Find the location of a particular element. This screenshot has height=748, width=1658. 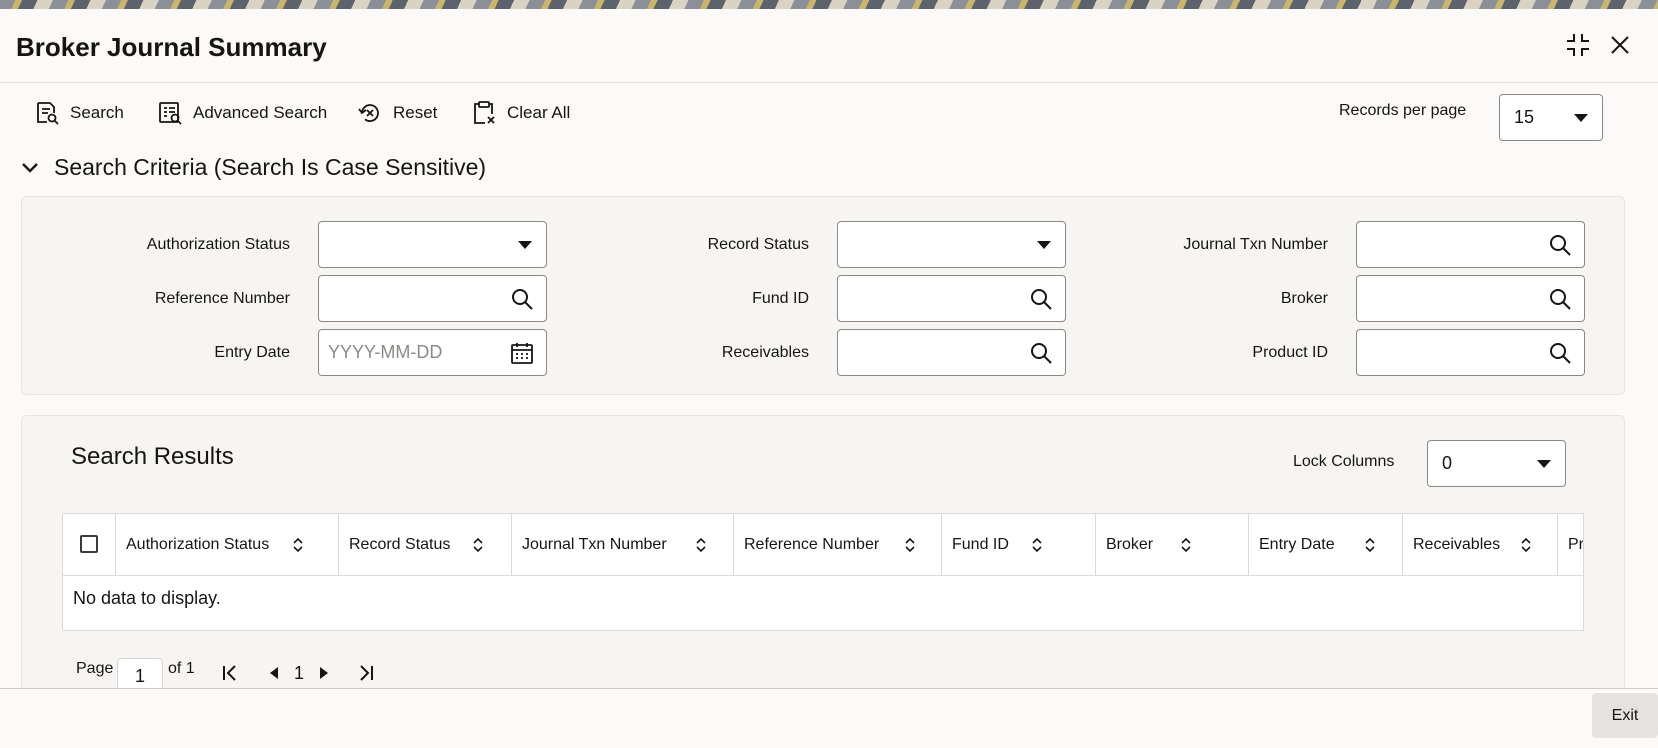

entry-date-placeholder: YYYY-MM-DD is located at coordinates (385, 352).